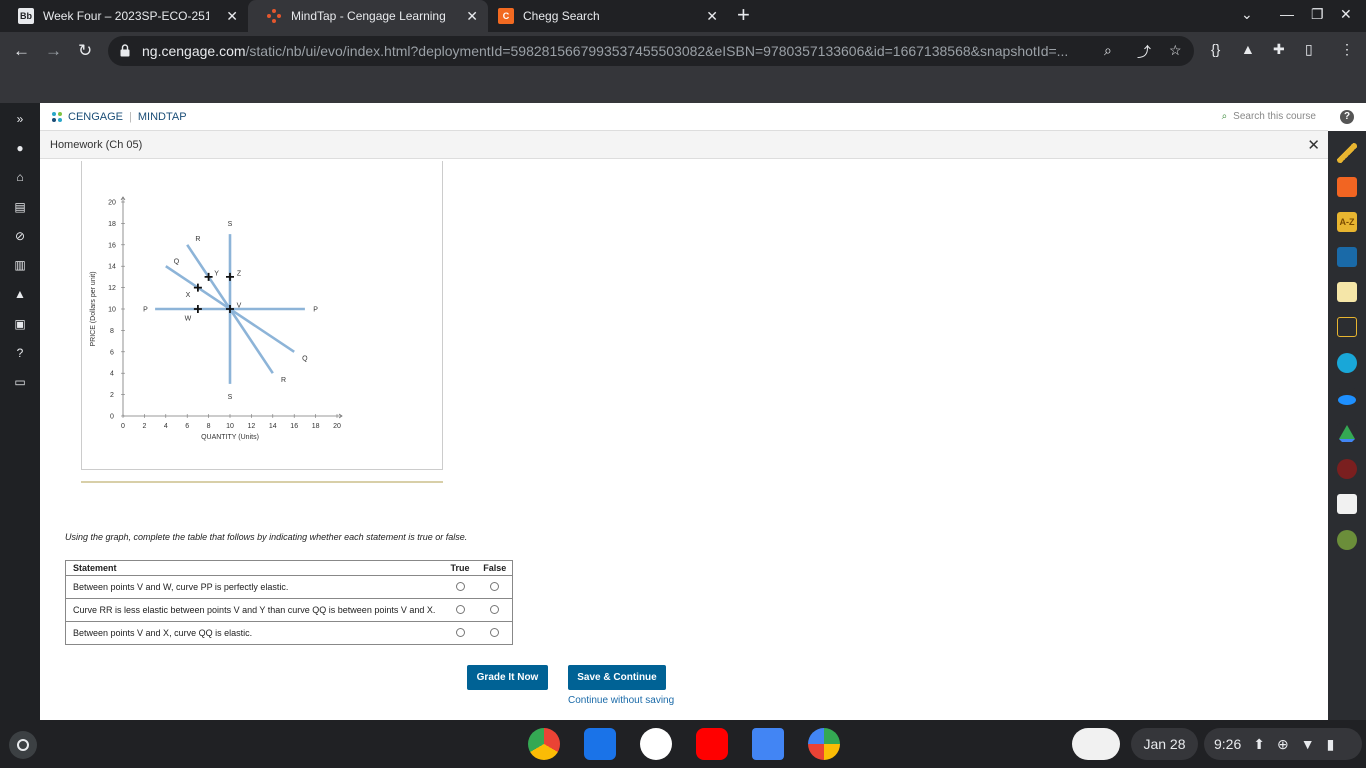  Describe the element at coordinates (112, 203) in the screenshot. I see `y-tick-label: 20` at that location.